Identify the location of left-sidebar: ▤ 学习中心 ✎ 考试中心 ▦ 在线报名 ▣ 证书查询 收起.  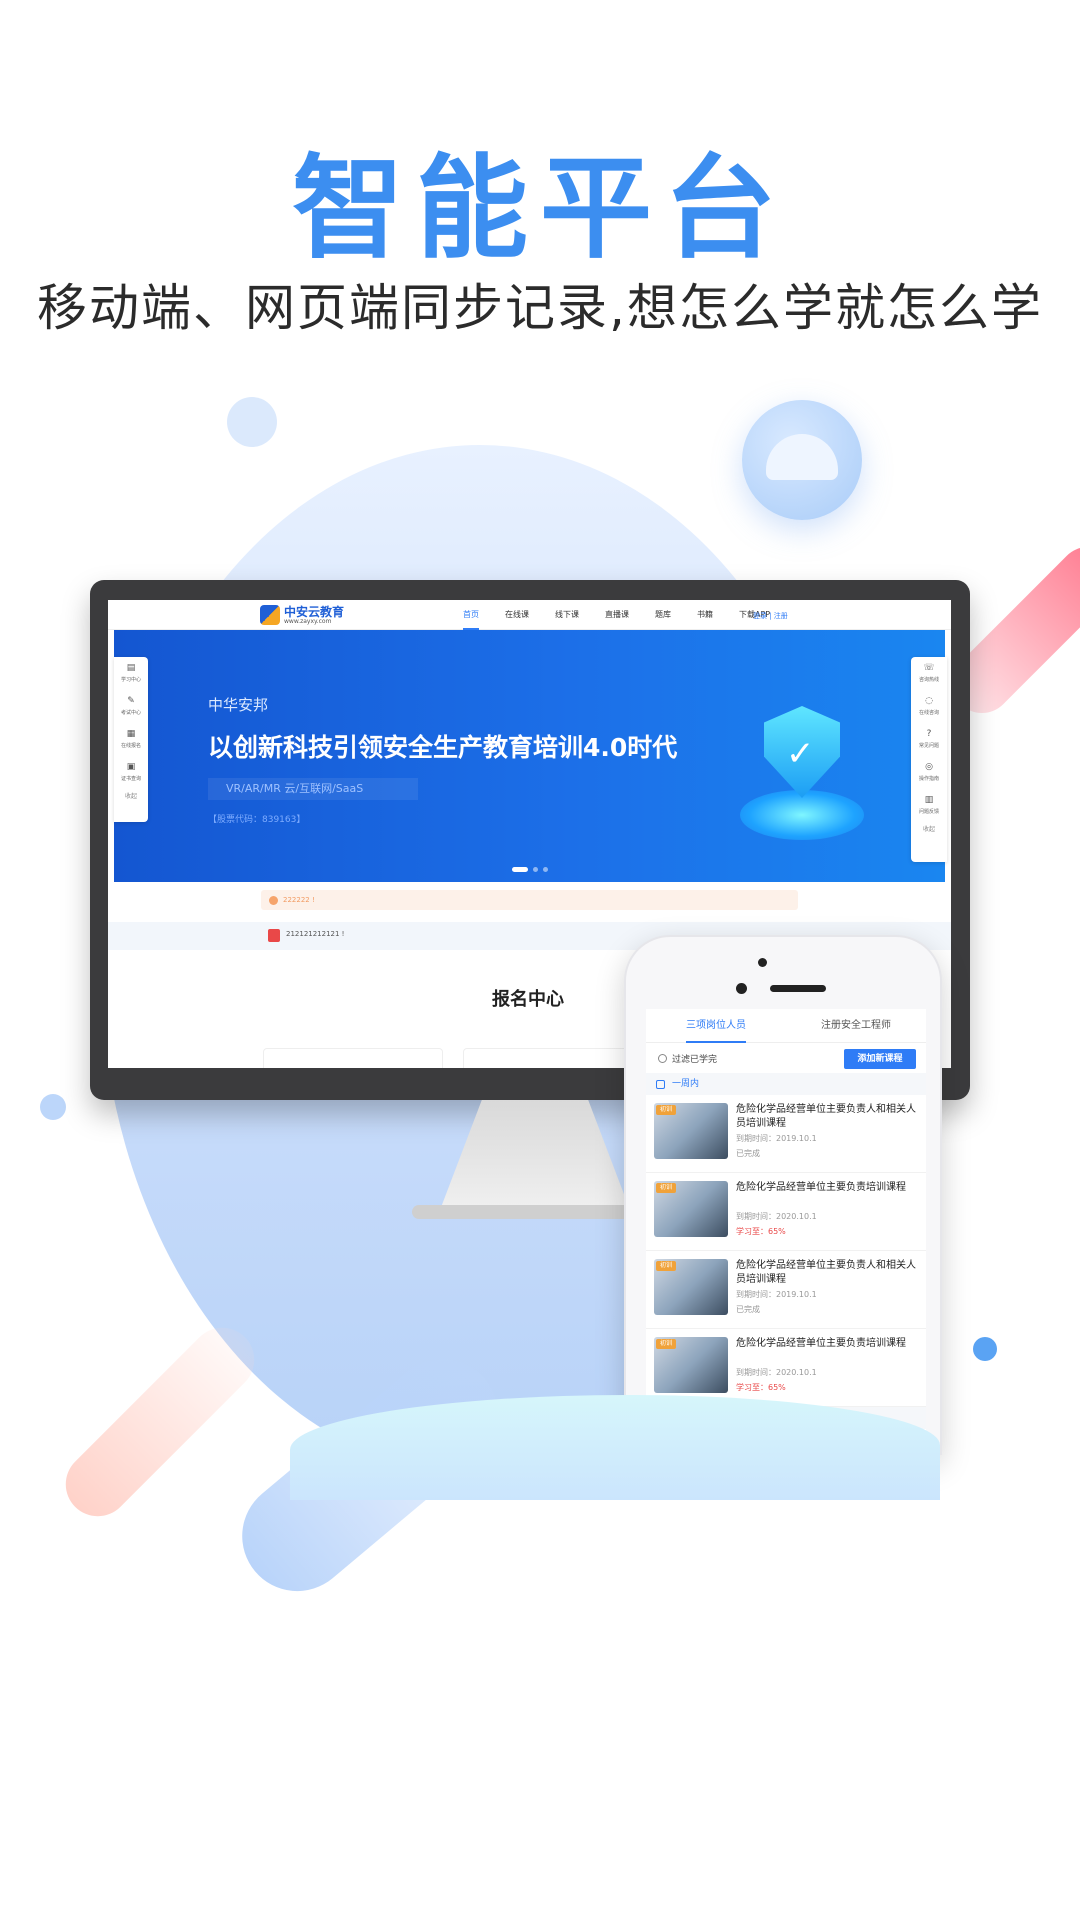
(131, 739).